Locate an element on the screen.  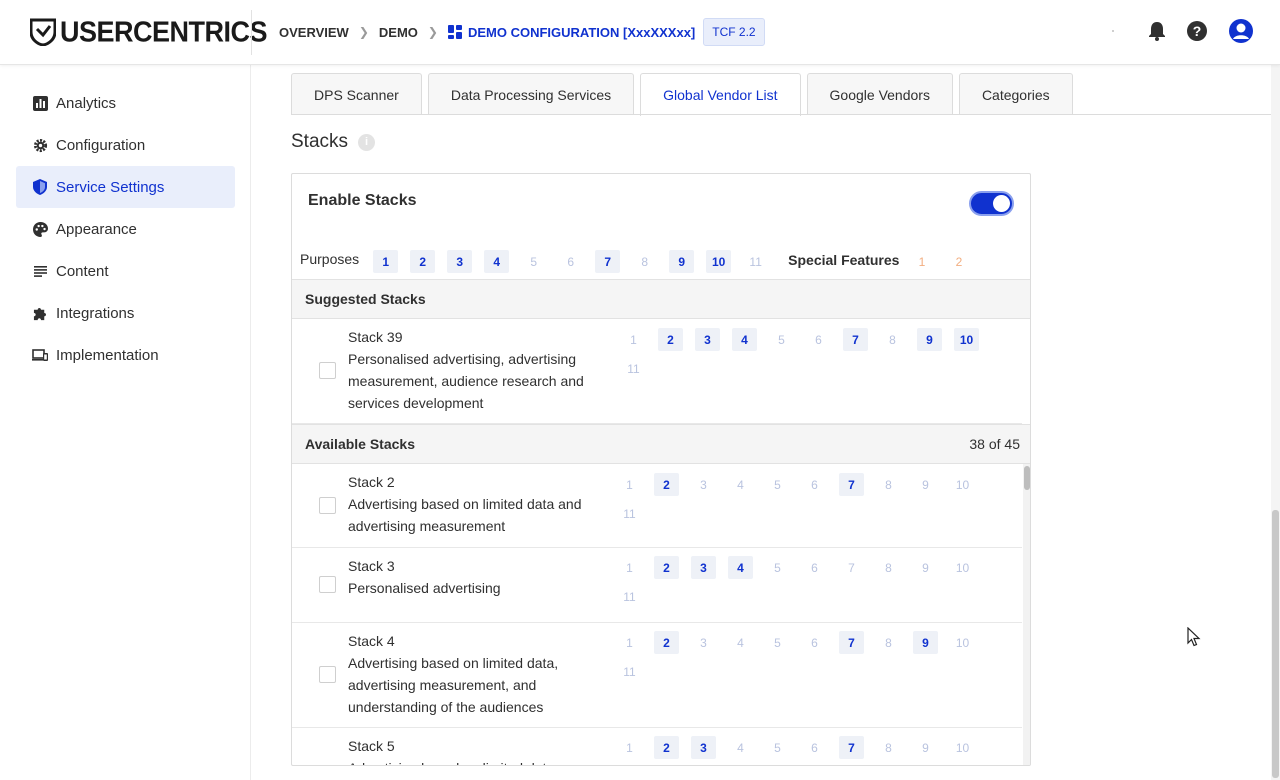
sidebar-item-service-settings: Service Settings is located at coordinates (125, 187).